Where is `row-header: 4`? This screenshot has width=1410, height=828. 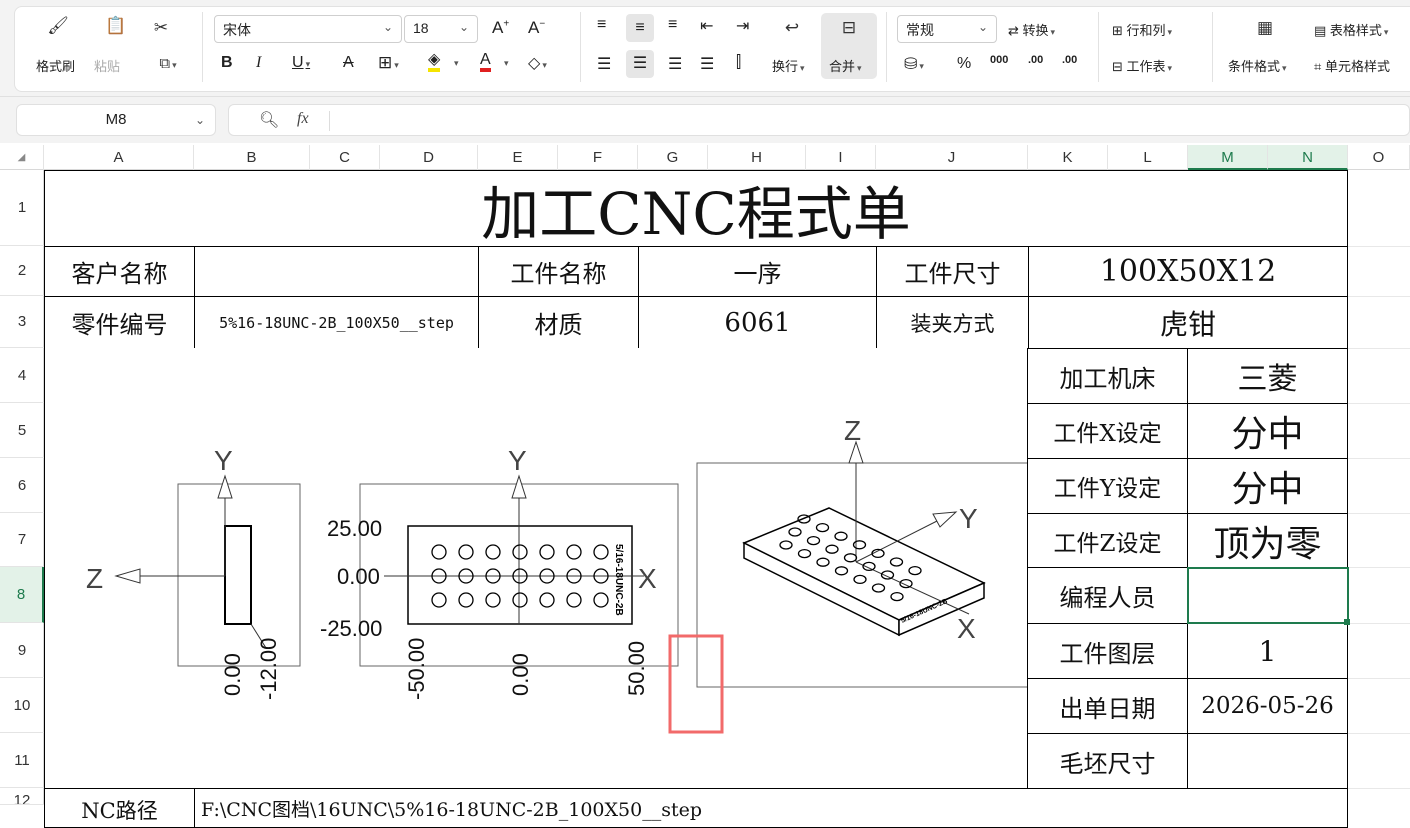
row-header: 4 is located at coordinates (22, 375).